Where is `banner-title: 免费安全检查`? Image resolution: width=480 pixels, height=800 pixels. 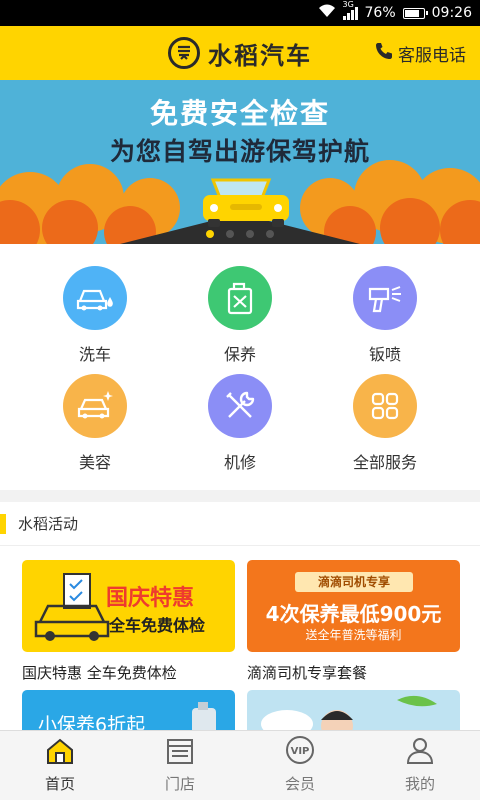
banner-title: 免费安全检查 is located at coordinates (239, 113).